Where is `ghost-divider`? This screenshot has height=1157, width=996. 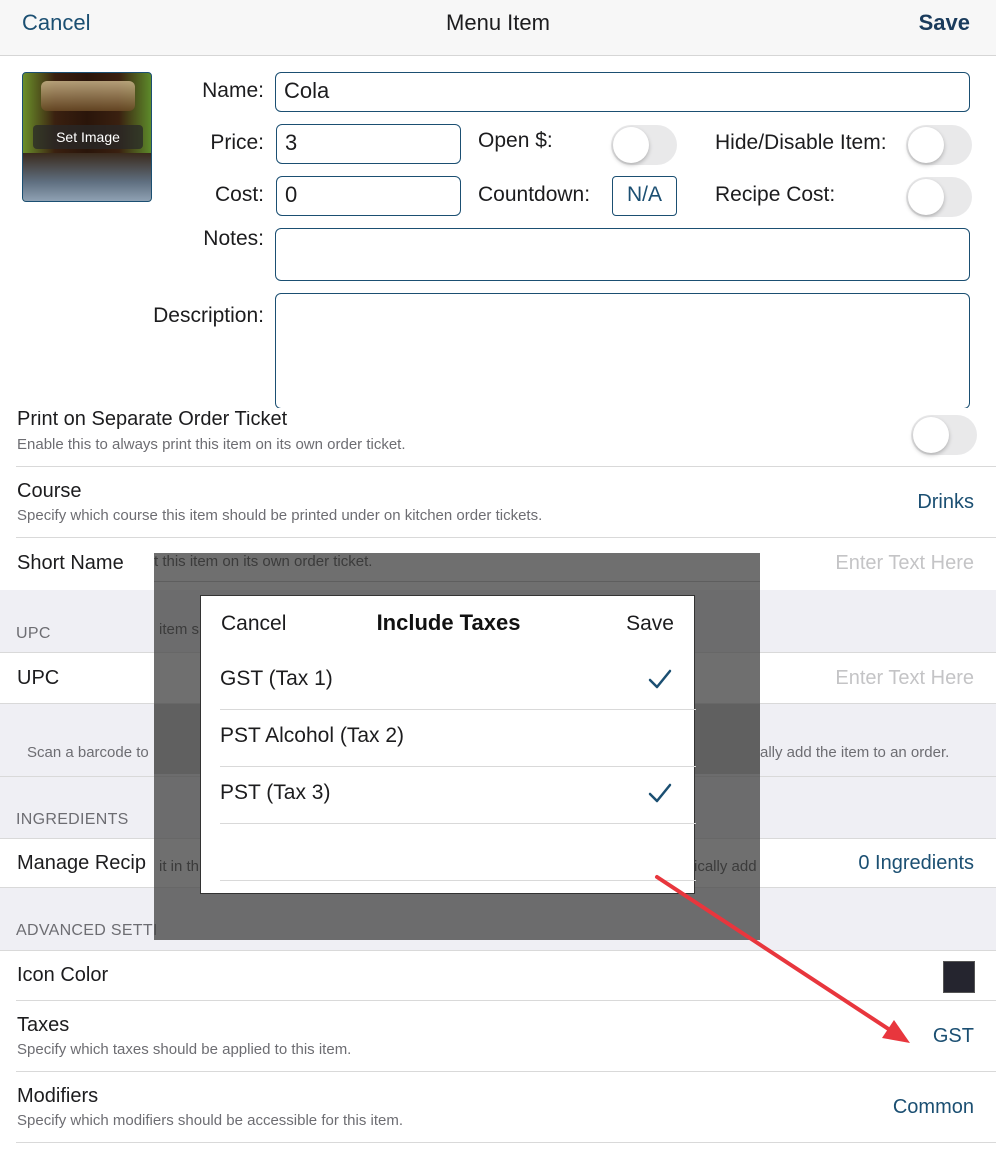 ghost-divider is located at coordinates (457, 581).